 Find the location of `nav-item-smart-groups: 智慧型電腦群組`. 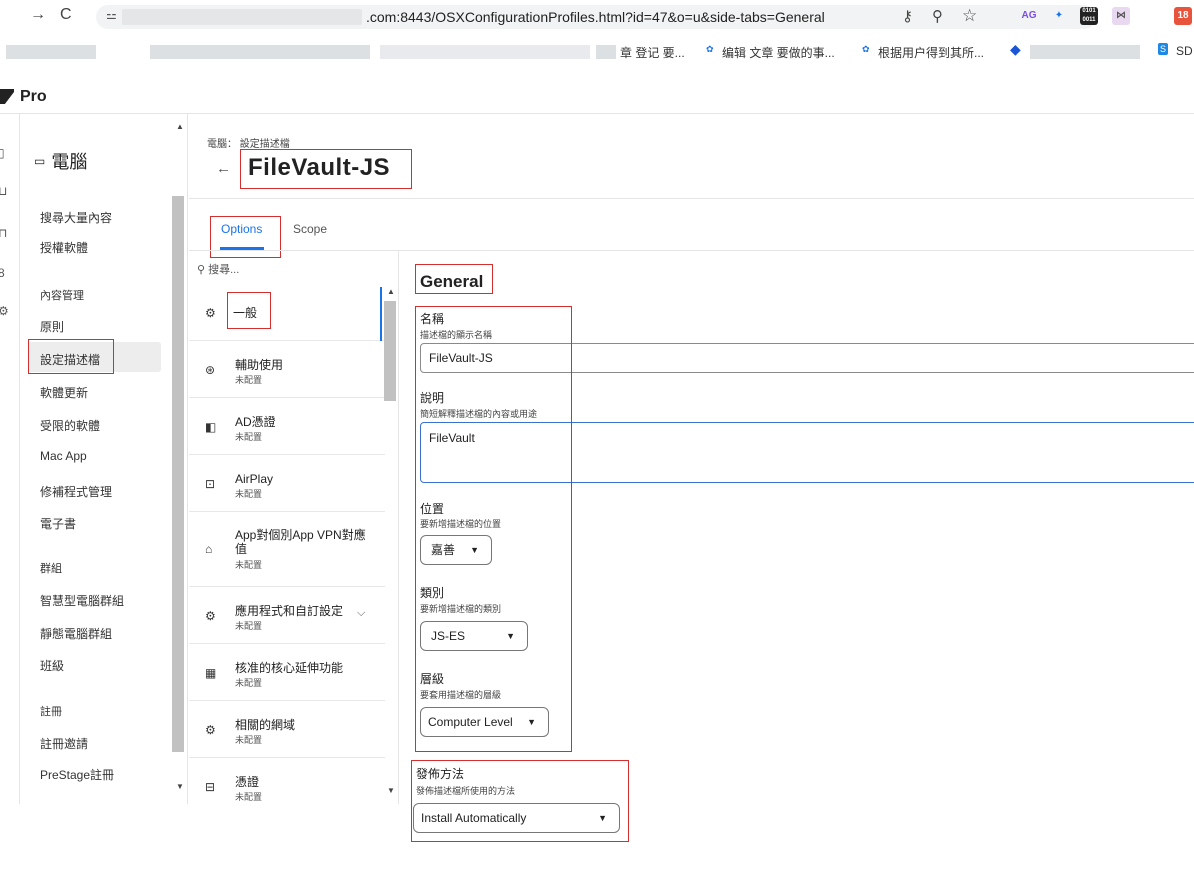

nav-item-smart-groups: 智慧型電腦群組 is located at coordinates (82, 600).